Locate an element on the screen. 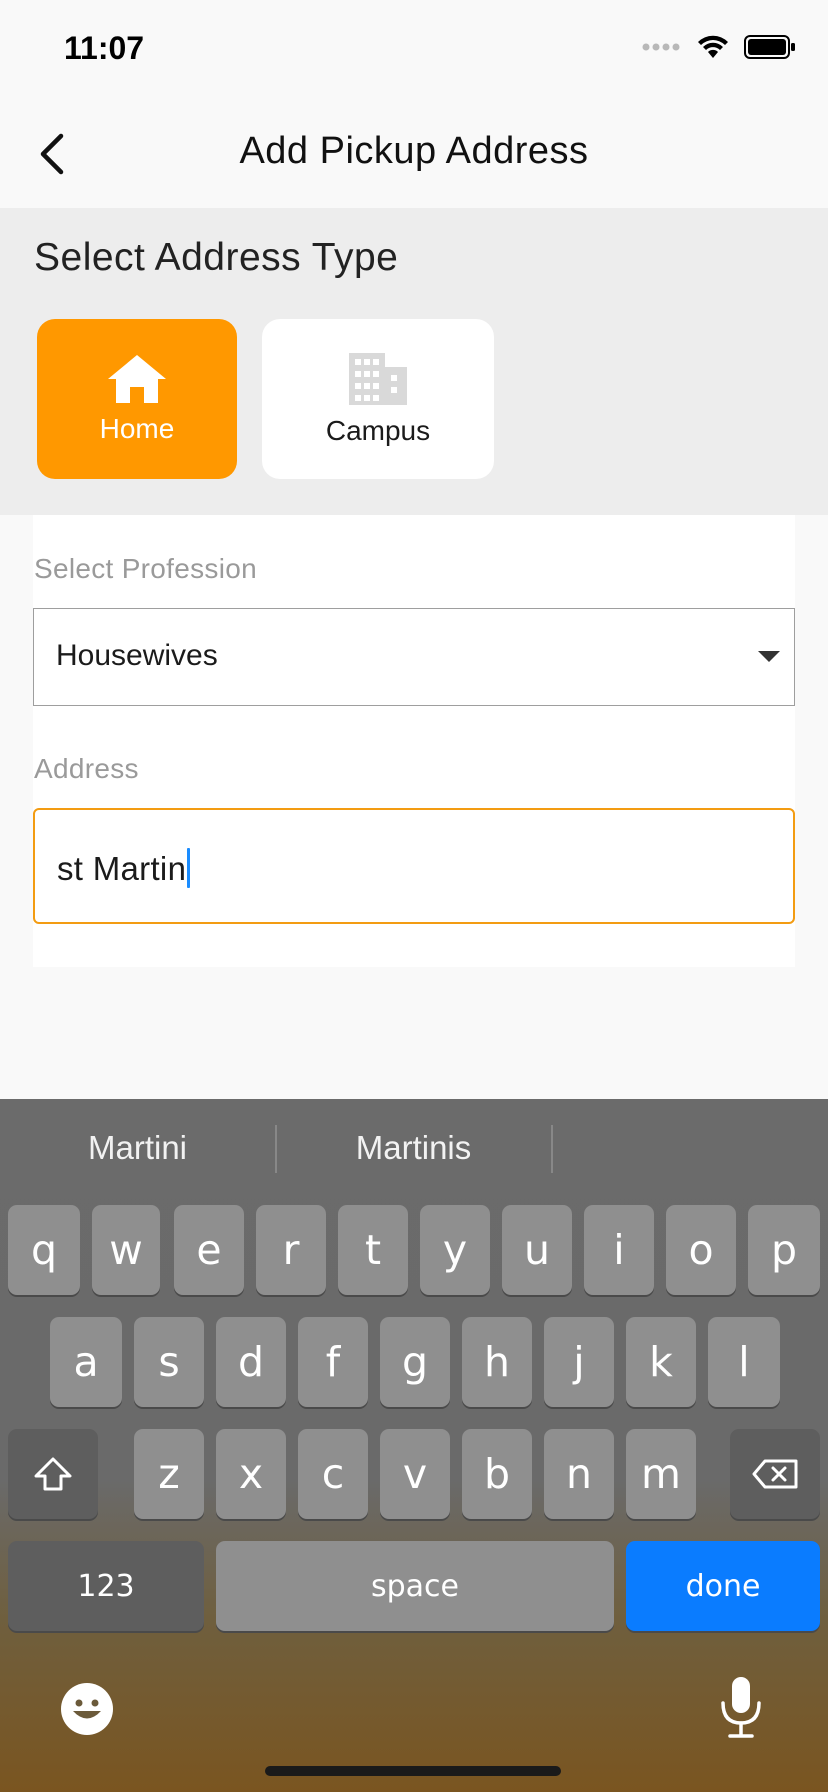 The image size is (828, 1792). key-u: u is located at coordinates (537, 1250).